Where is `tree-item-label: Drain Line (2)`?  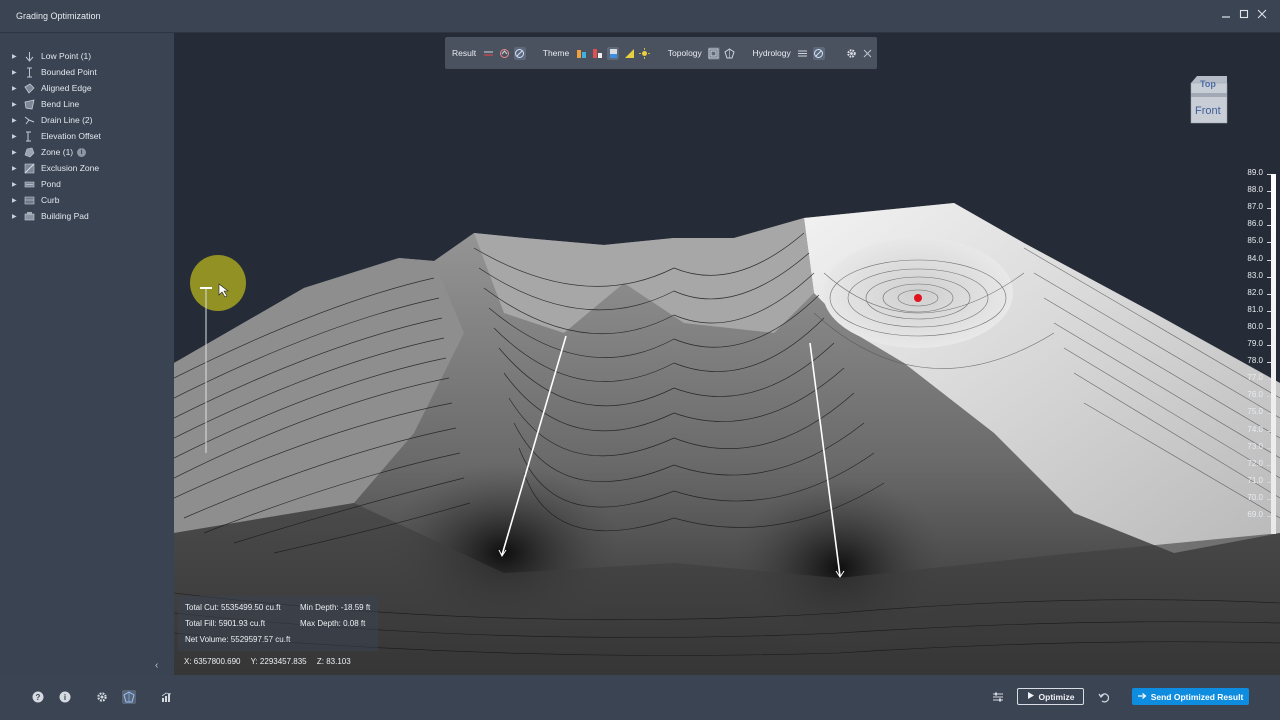 tree-item-label: Drain Line (2) is located at coordinates (67, 120).